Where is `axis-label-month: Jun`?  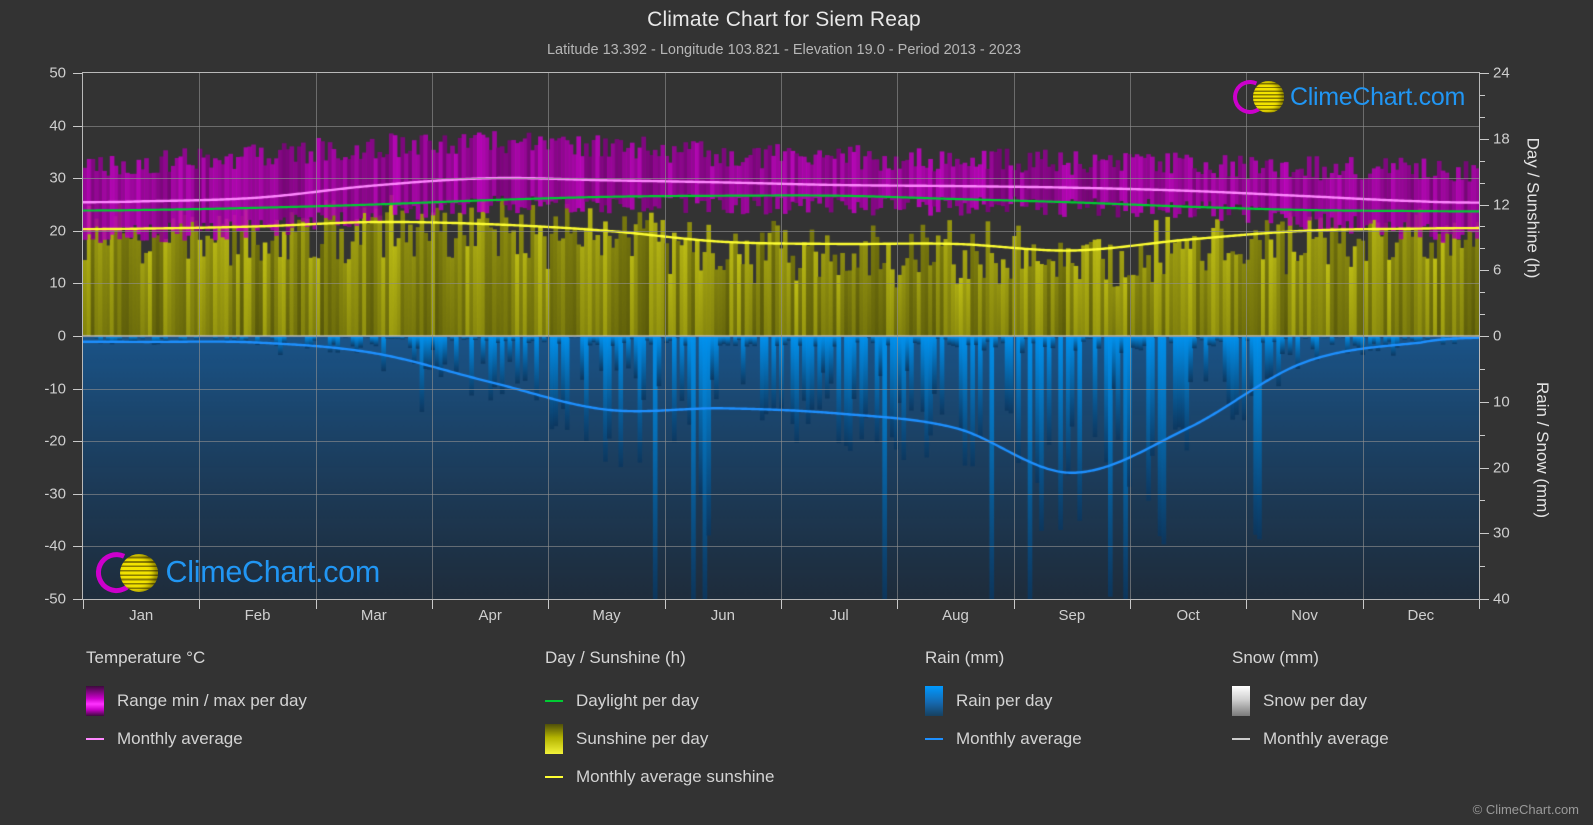 axis-label-month: Jun is located at coordinates (722, 615).